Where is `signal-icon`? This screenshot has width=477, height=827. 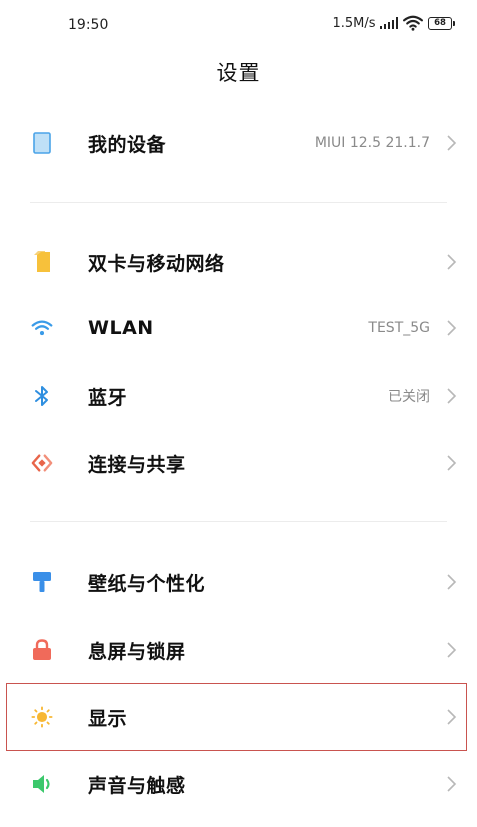
signal-icon is located at coordinates (388, 23).